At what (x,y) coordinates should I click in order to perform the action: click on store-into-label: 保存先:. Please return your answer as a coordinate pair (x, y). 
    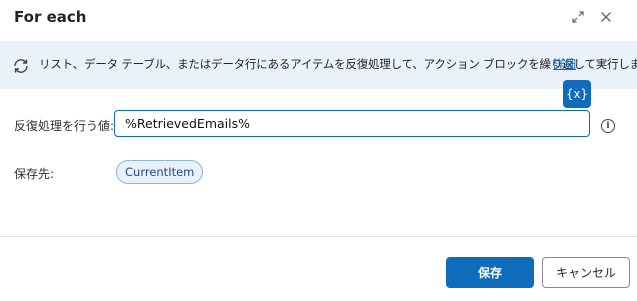
    Looking at the image, I should click on (34, 174).